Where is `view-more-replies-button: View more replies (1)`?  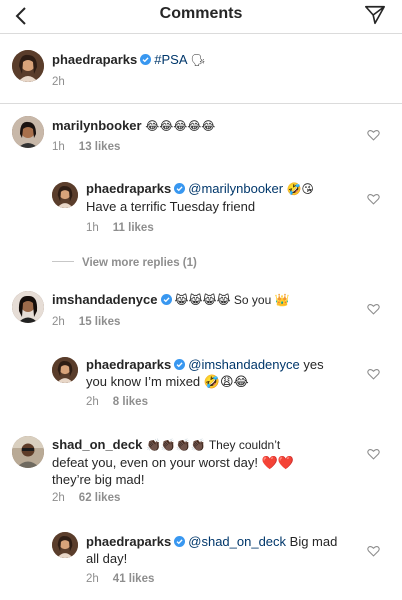
view-more-replies-button: View more replies (1) is located at coordinates (124, 263).